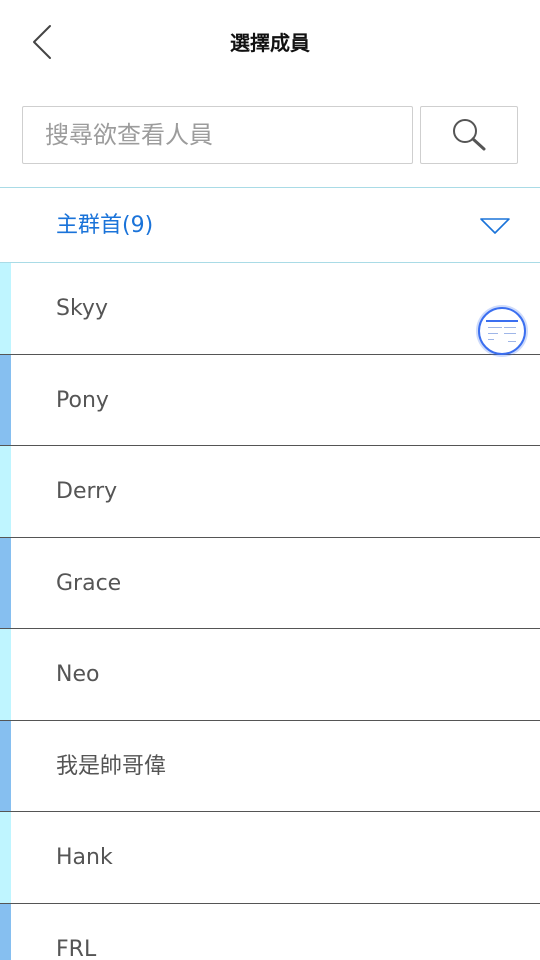 Image resolution: width=540 pixels, height=960 pixels. Describe the element at coordinates (270, 766) in the screenshot. I see `member-row: 我是帥哥偉` at that location.